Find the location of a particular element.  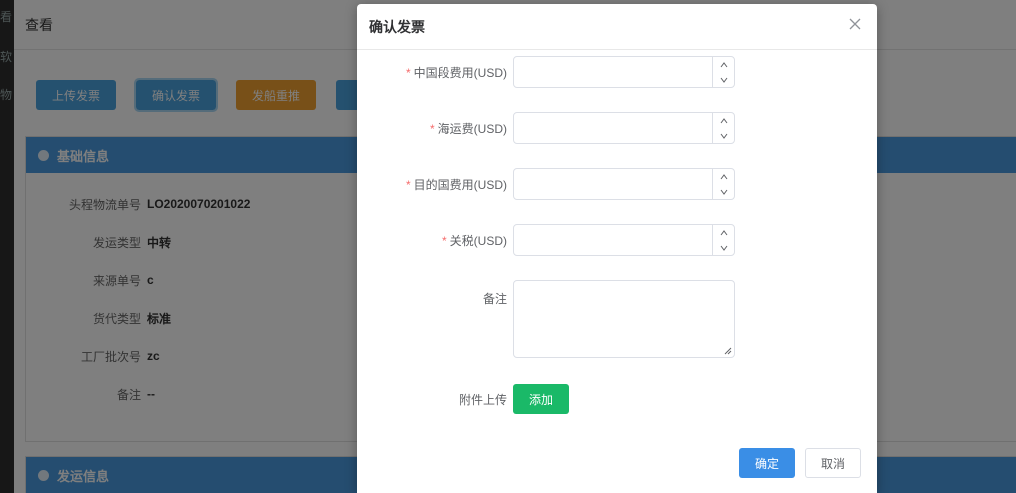

add-attachment-button: 添加 is located at coordinates (541, 399).